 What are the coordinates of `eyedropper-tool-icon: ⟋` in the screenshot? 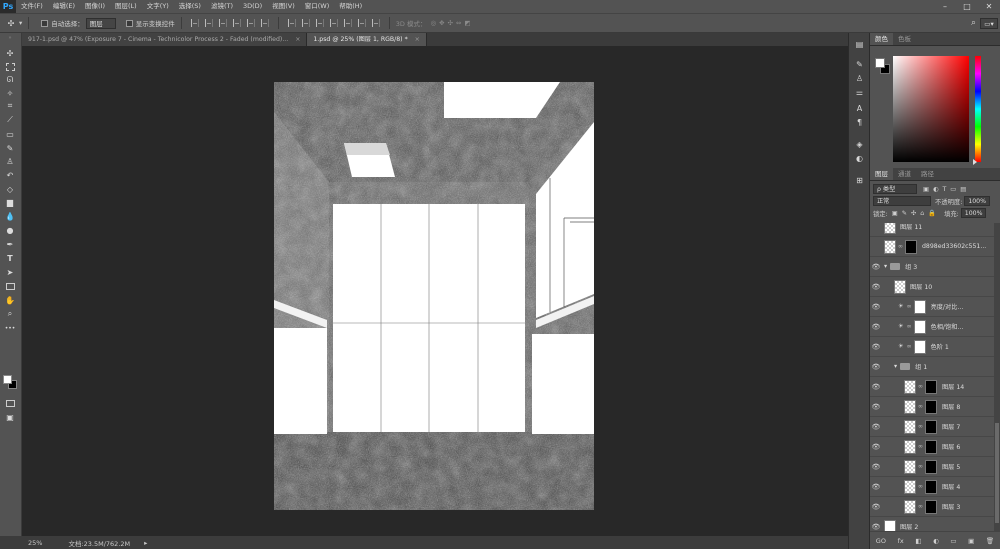 It's located at (10, 120).